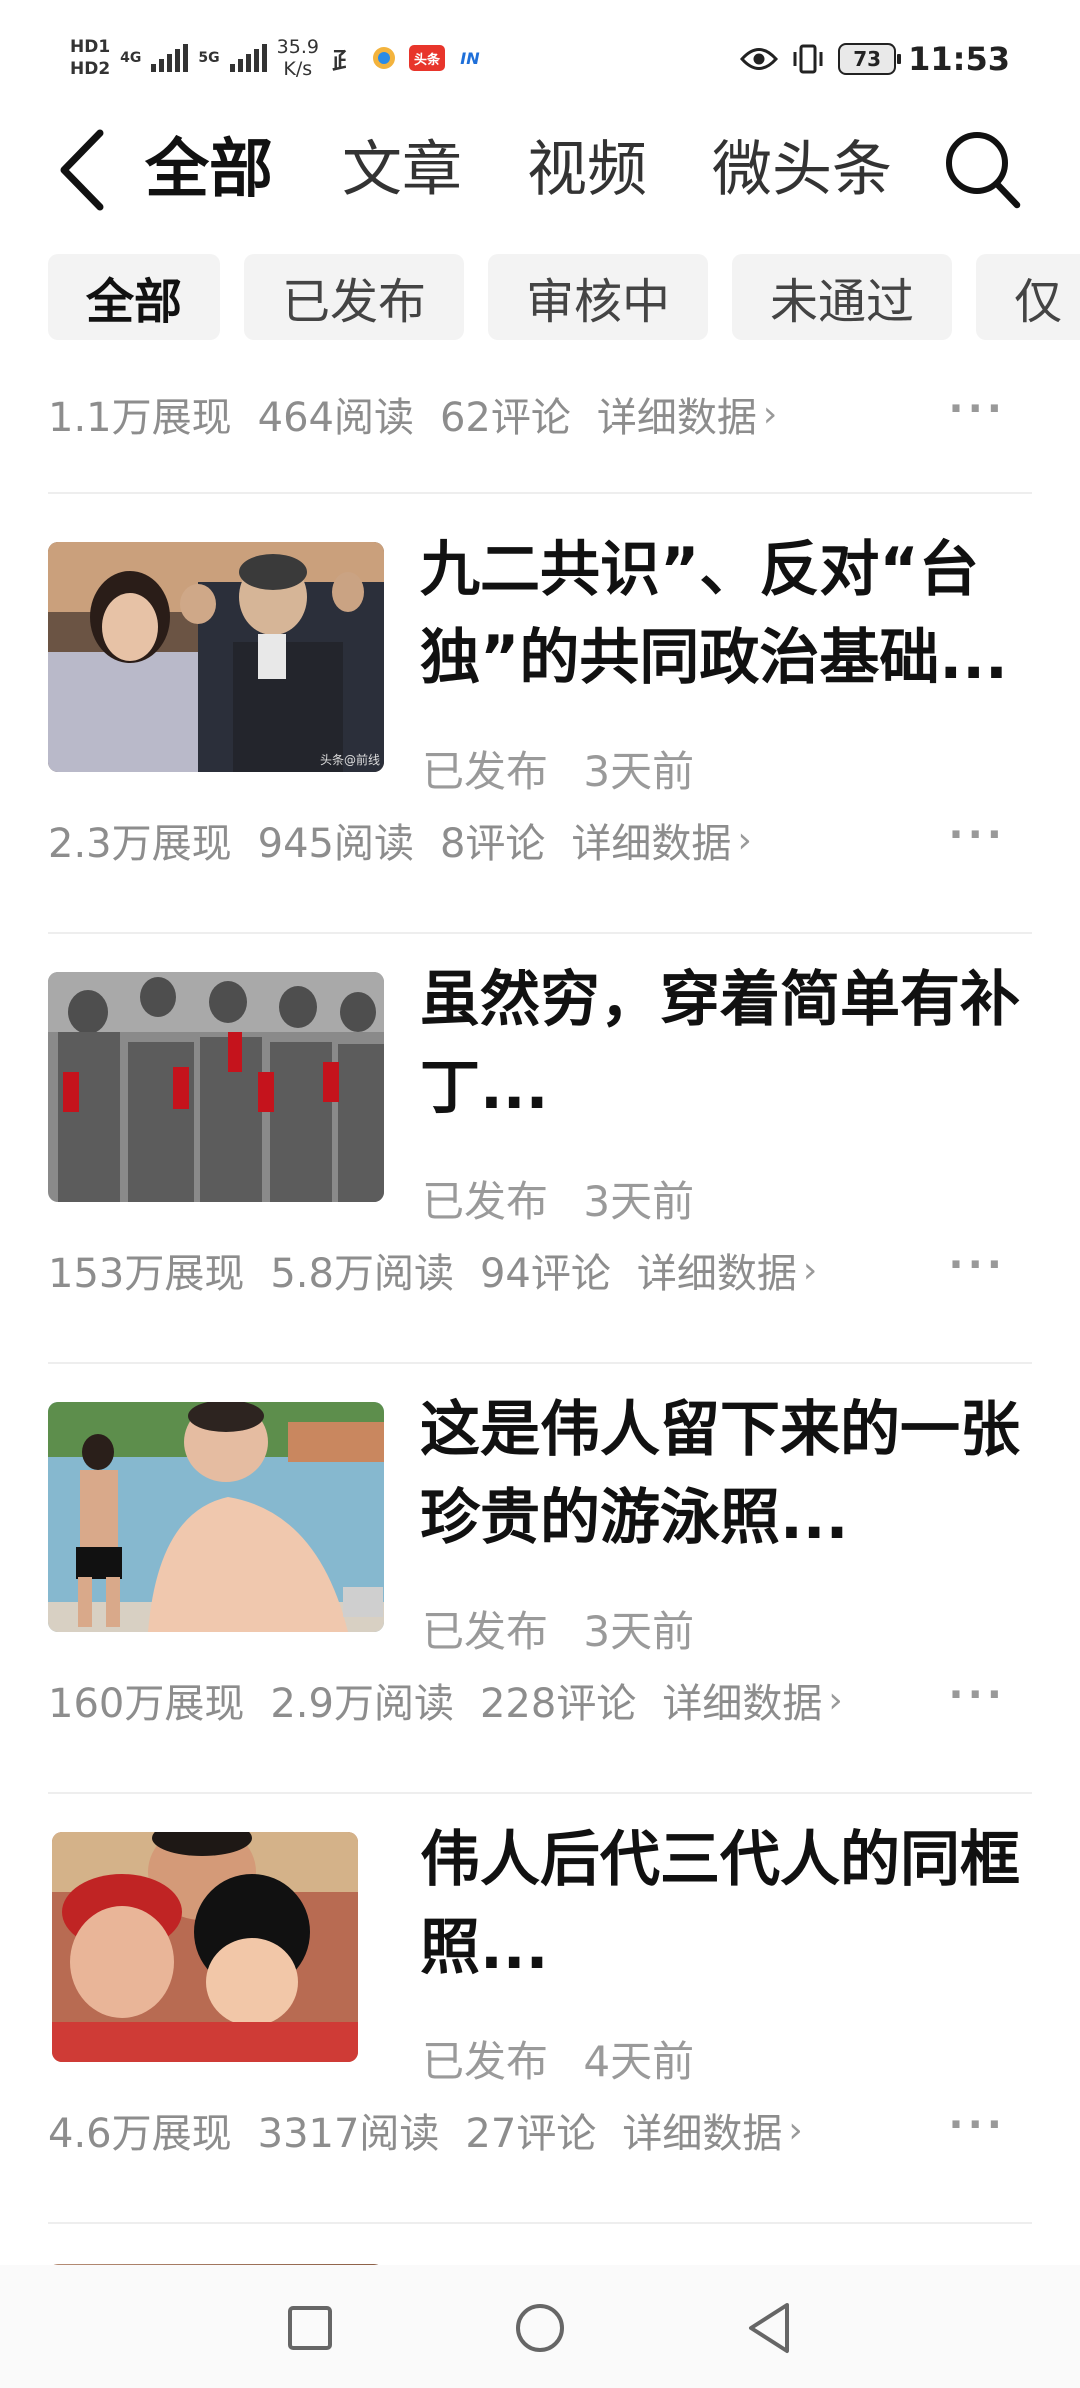  I want to click on speed-value: 35.9, so click(297, 47).